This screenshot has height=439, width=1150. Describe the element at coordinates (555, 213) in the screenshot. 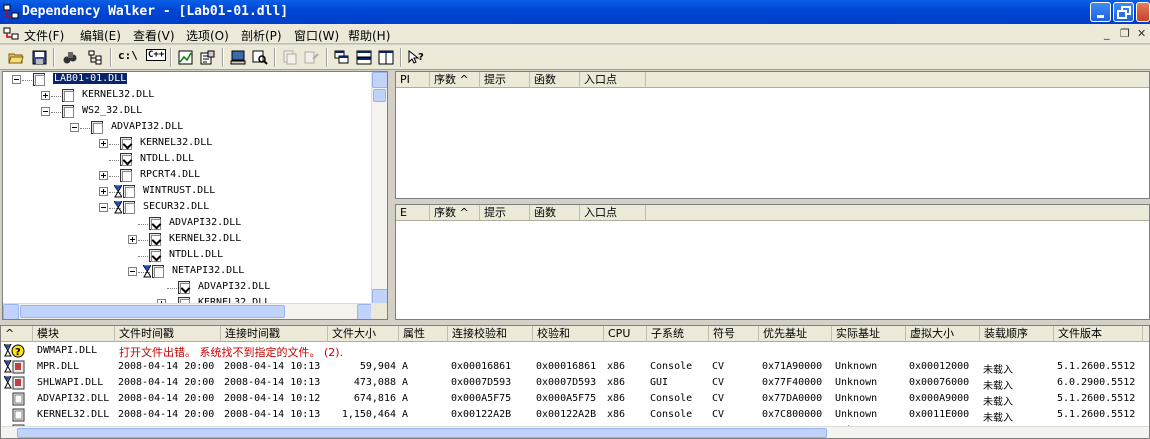

I see `export-col-function: 函数` at that location.